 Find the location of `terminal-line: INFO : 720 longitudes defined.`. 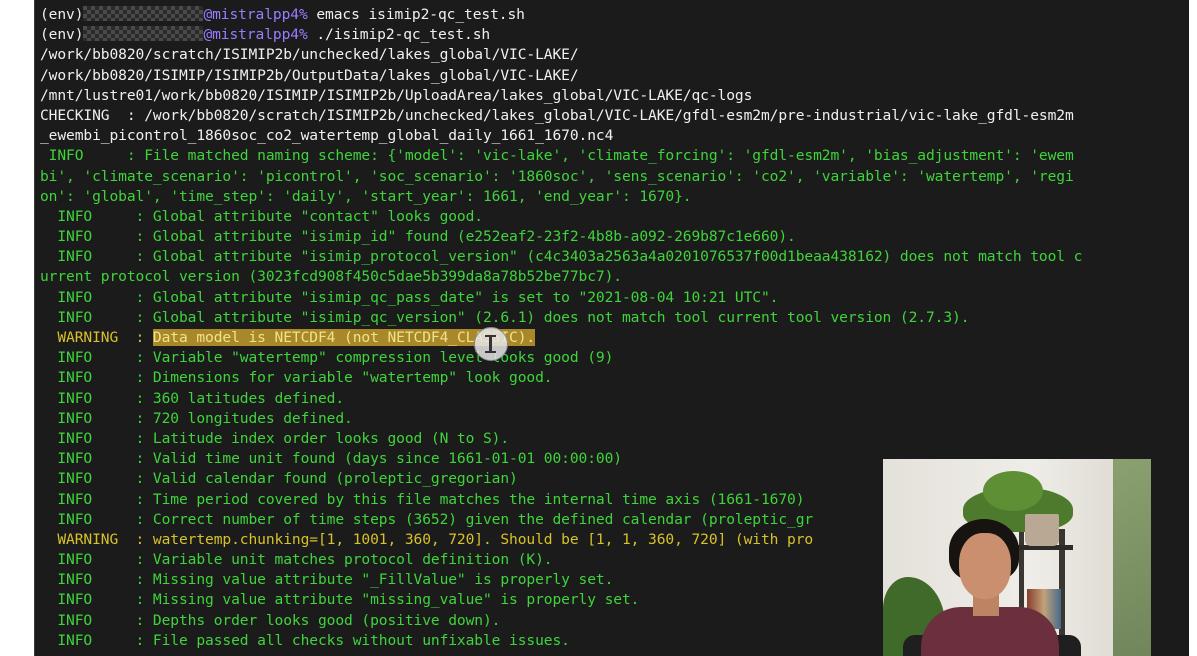

terminal-line: INFO : 720 longitudes defined. is located at coordinates (614, 419).